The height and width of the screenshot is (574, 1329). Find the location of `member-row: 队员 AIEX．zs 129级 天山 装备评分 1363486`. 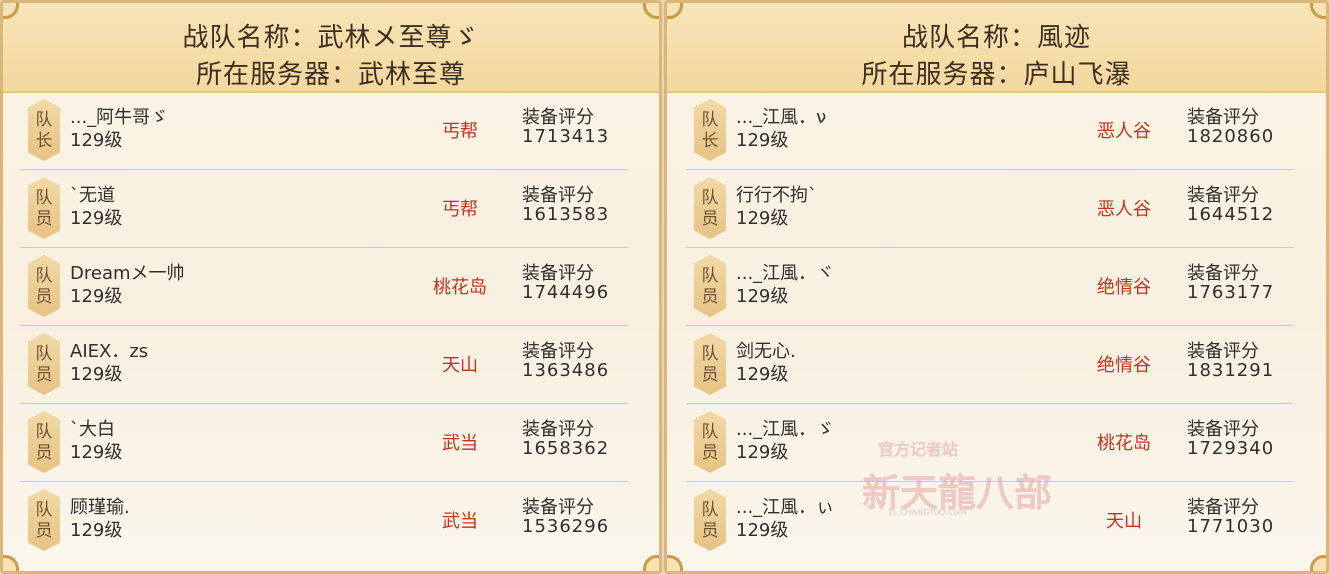

member-row: 队员 AIEX．zs 129级 天山 装备评分 1363486 is located at coordinates (324, 364).